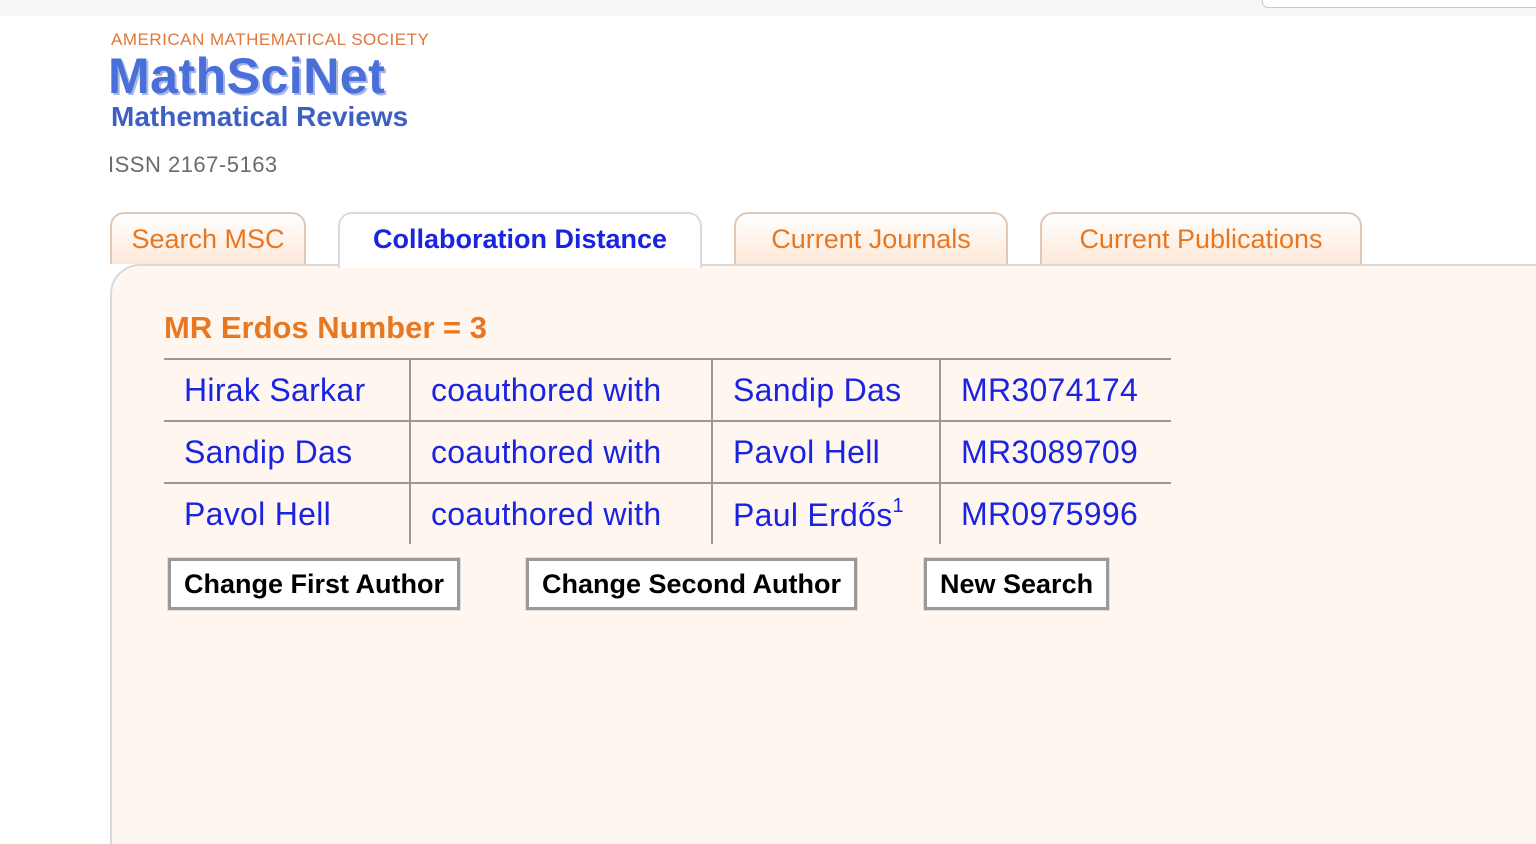 The width and height of the screenshot is (1536, 844). I want to click on author-link: Hirak Sarkar, so click(287, 389).